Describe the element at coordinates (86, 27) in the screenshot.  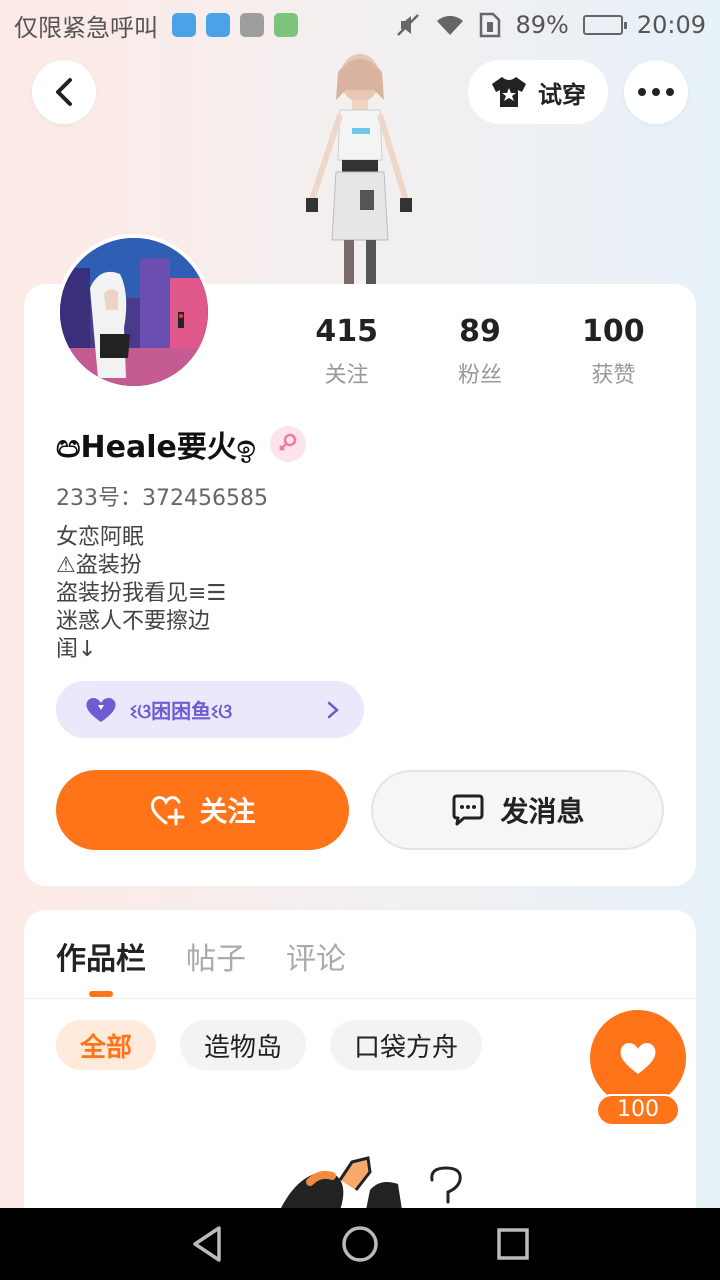
I see `carrier-text: 仅限紧急呼叫` at that location.